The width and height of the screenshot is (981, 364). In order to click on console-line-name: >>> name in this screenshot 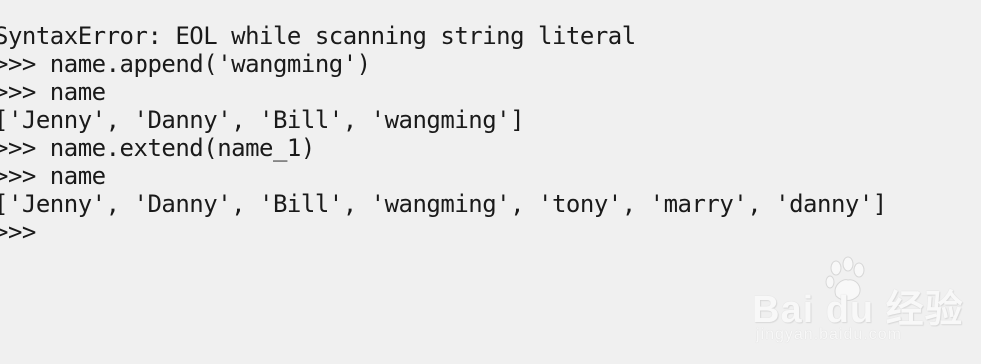, I will do `click(53, 92)`.